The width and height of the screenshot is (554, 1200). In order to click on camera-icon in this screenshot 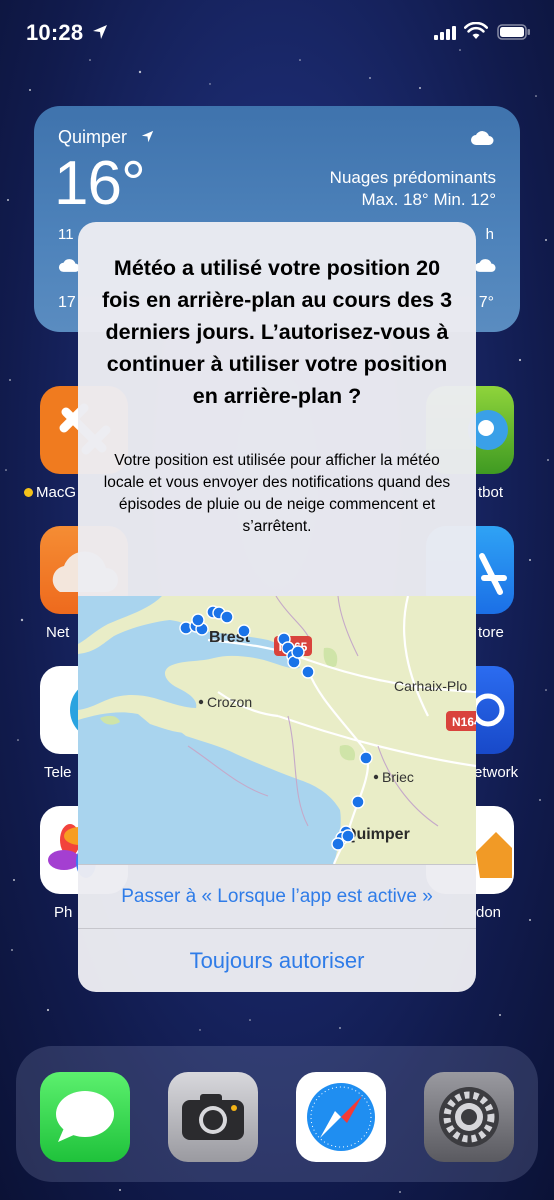, I will do `click(213, 1117)`.